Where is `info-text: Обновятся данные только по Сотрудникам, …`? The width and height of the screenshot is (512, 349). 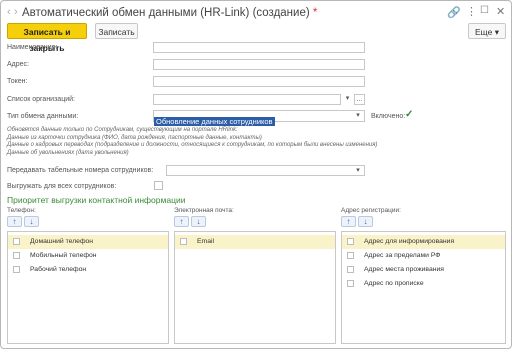 info-text: Обновятся данные только по Сотрудникам, … is located at coordinates (192, 142).